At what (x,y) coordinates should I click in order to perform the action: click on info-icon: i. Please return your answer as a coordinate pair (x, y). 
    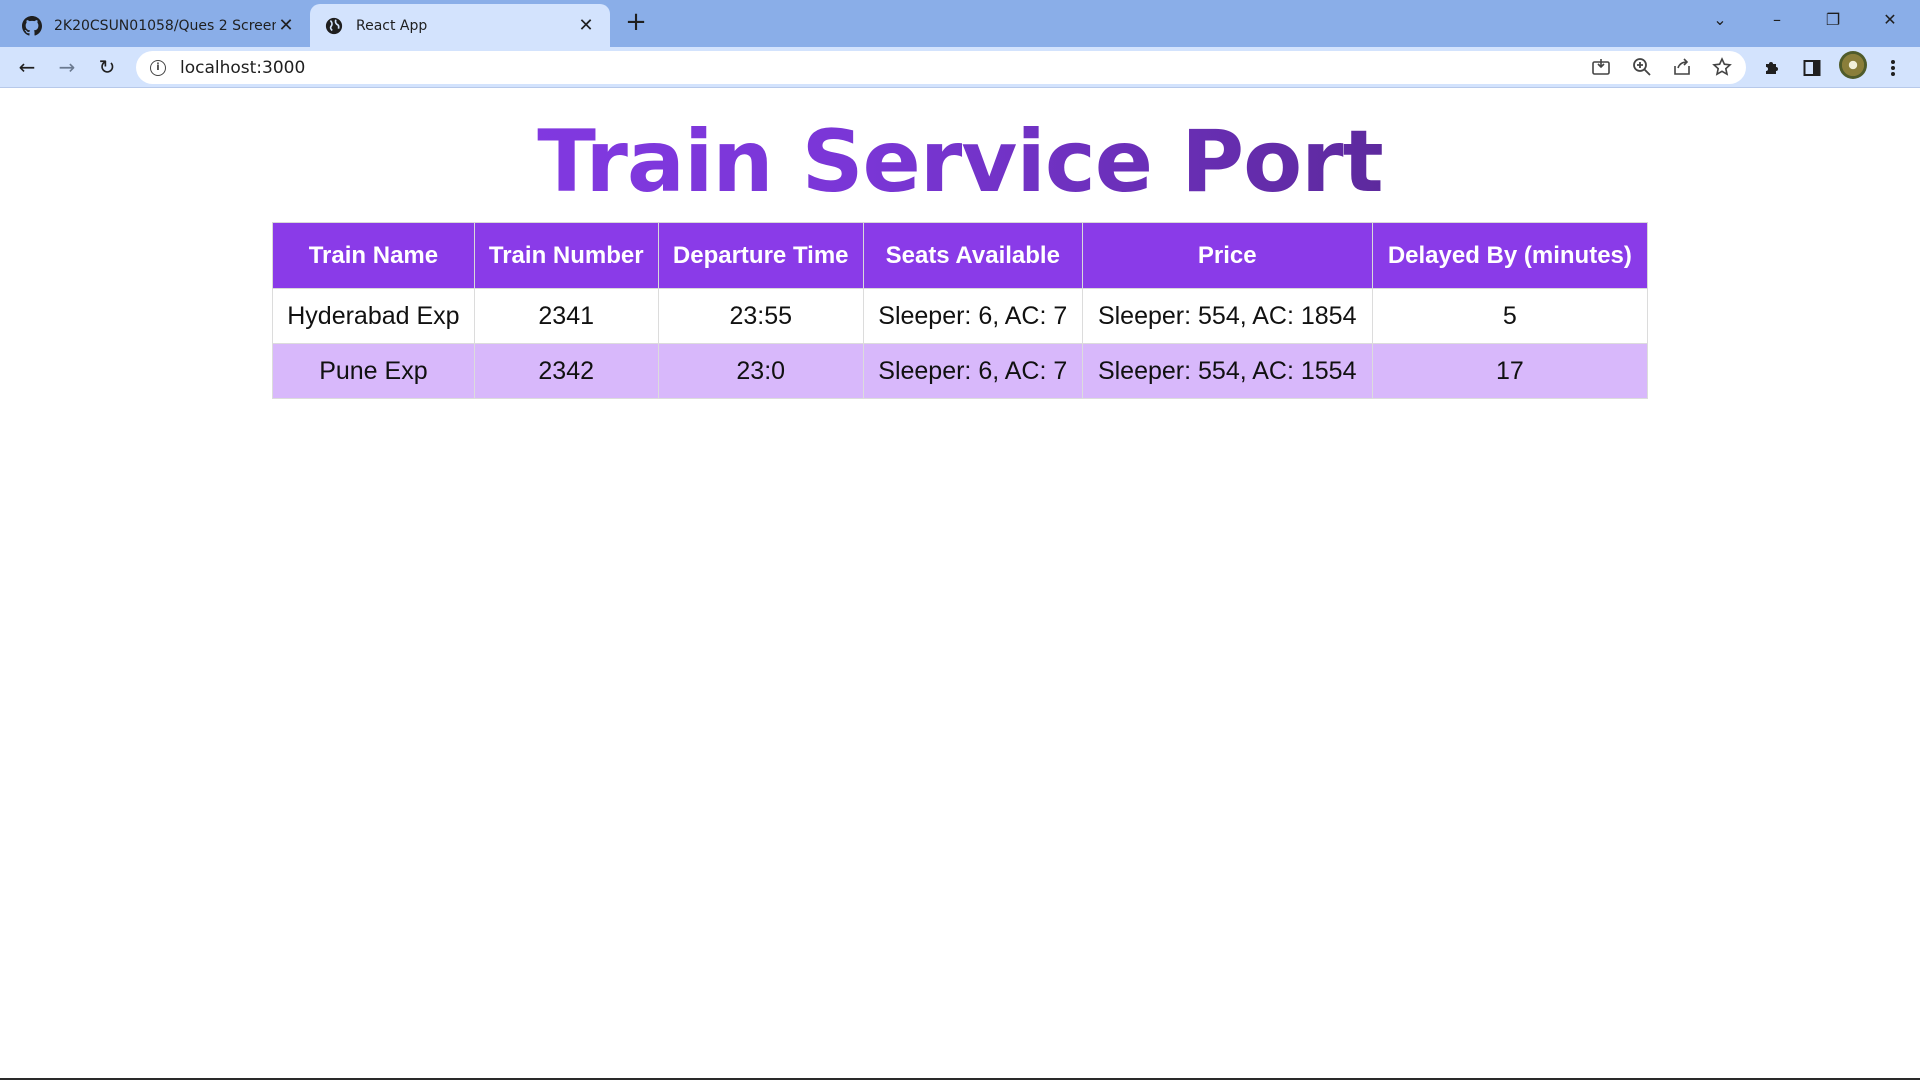
    Looking at the image, I should click on (158, 67).